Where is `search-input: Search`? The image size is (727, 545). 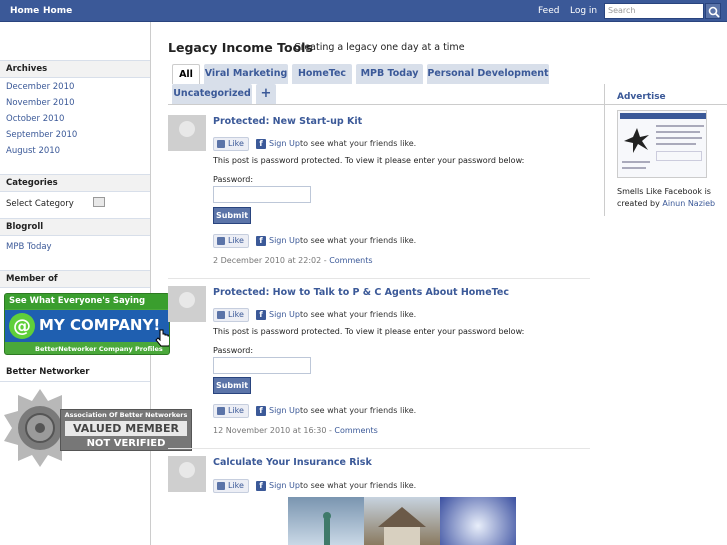
search-input: Search is located at coordinates (654, 11).